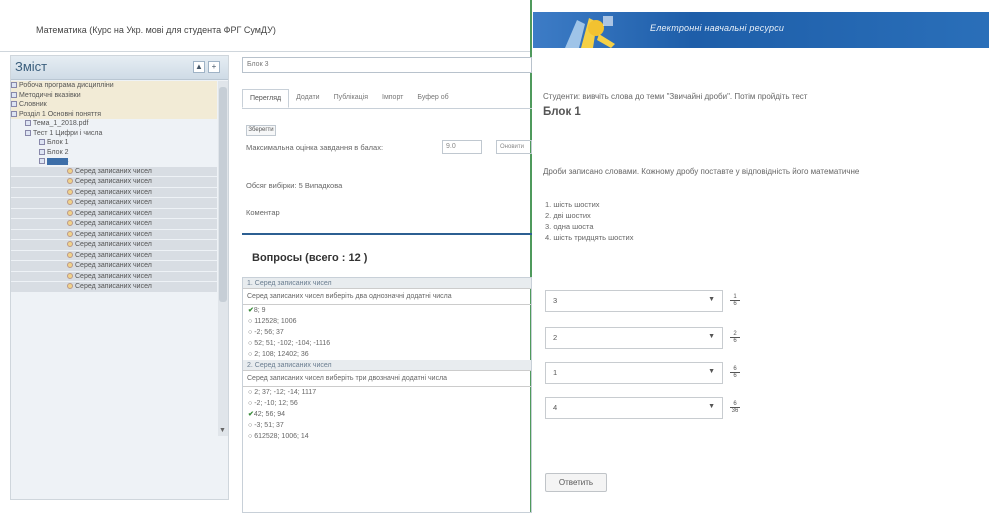 This screenshot has width=989, height=513. Describe the element at coordinates (462, 147) in the screenshot. I see `max-score-input: 9.0` at that location.